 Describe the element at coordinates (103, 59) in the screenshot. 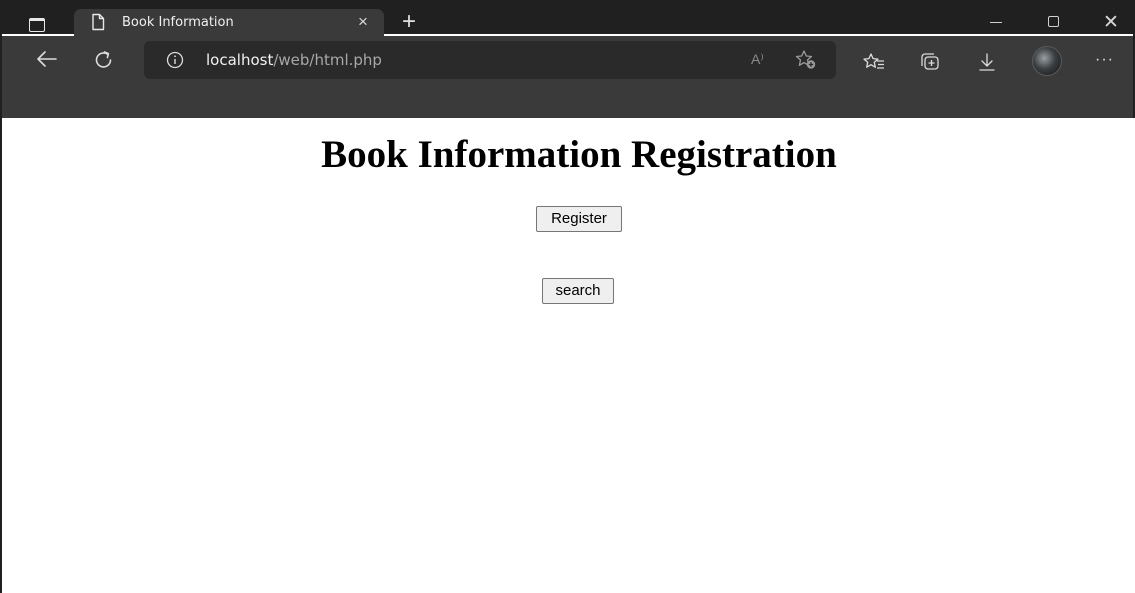

I see `reload-icon` at that location.